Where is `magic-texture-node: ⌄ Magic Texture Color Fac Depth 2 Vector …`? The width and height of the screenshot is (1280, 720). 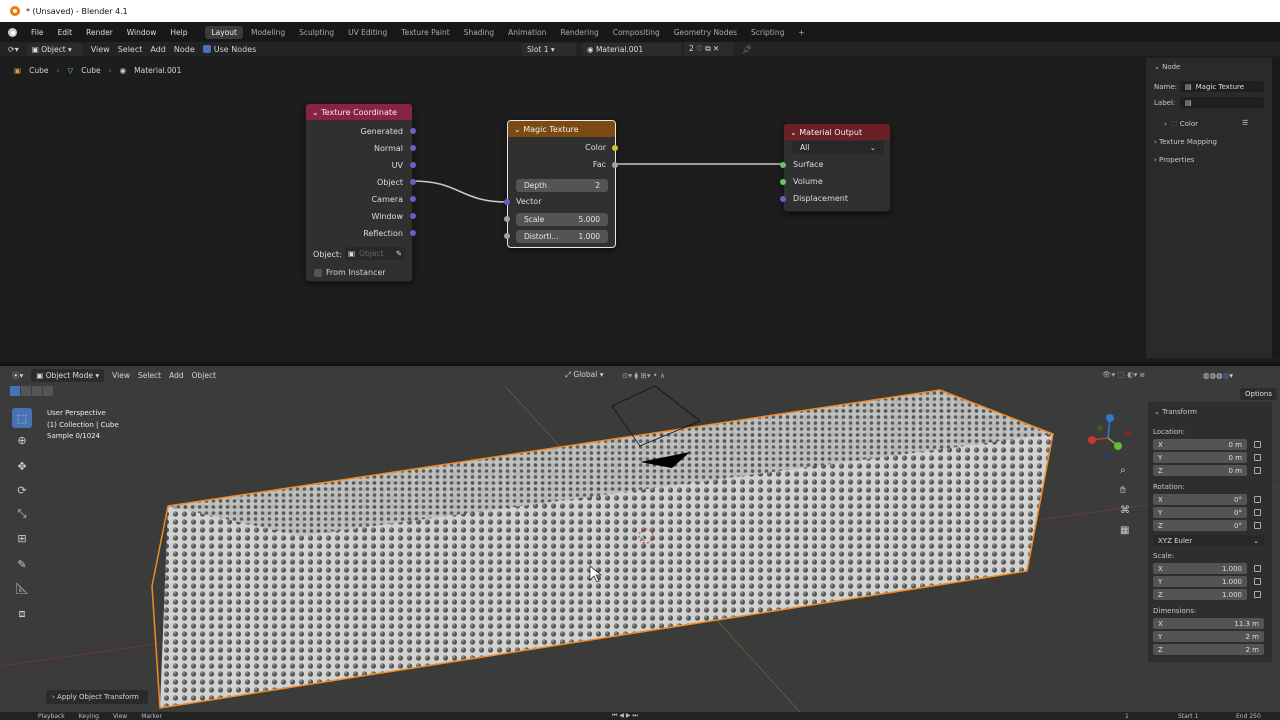 magic-texture-node: ⌄ Magic Texture Color Fac Depth 2 Vector … is located at coordinates (561, 184).